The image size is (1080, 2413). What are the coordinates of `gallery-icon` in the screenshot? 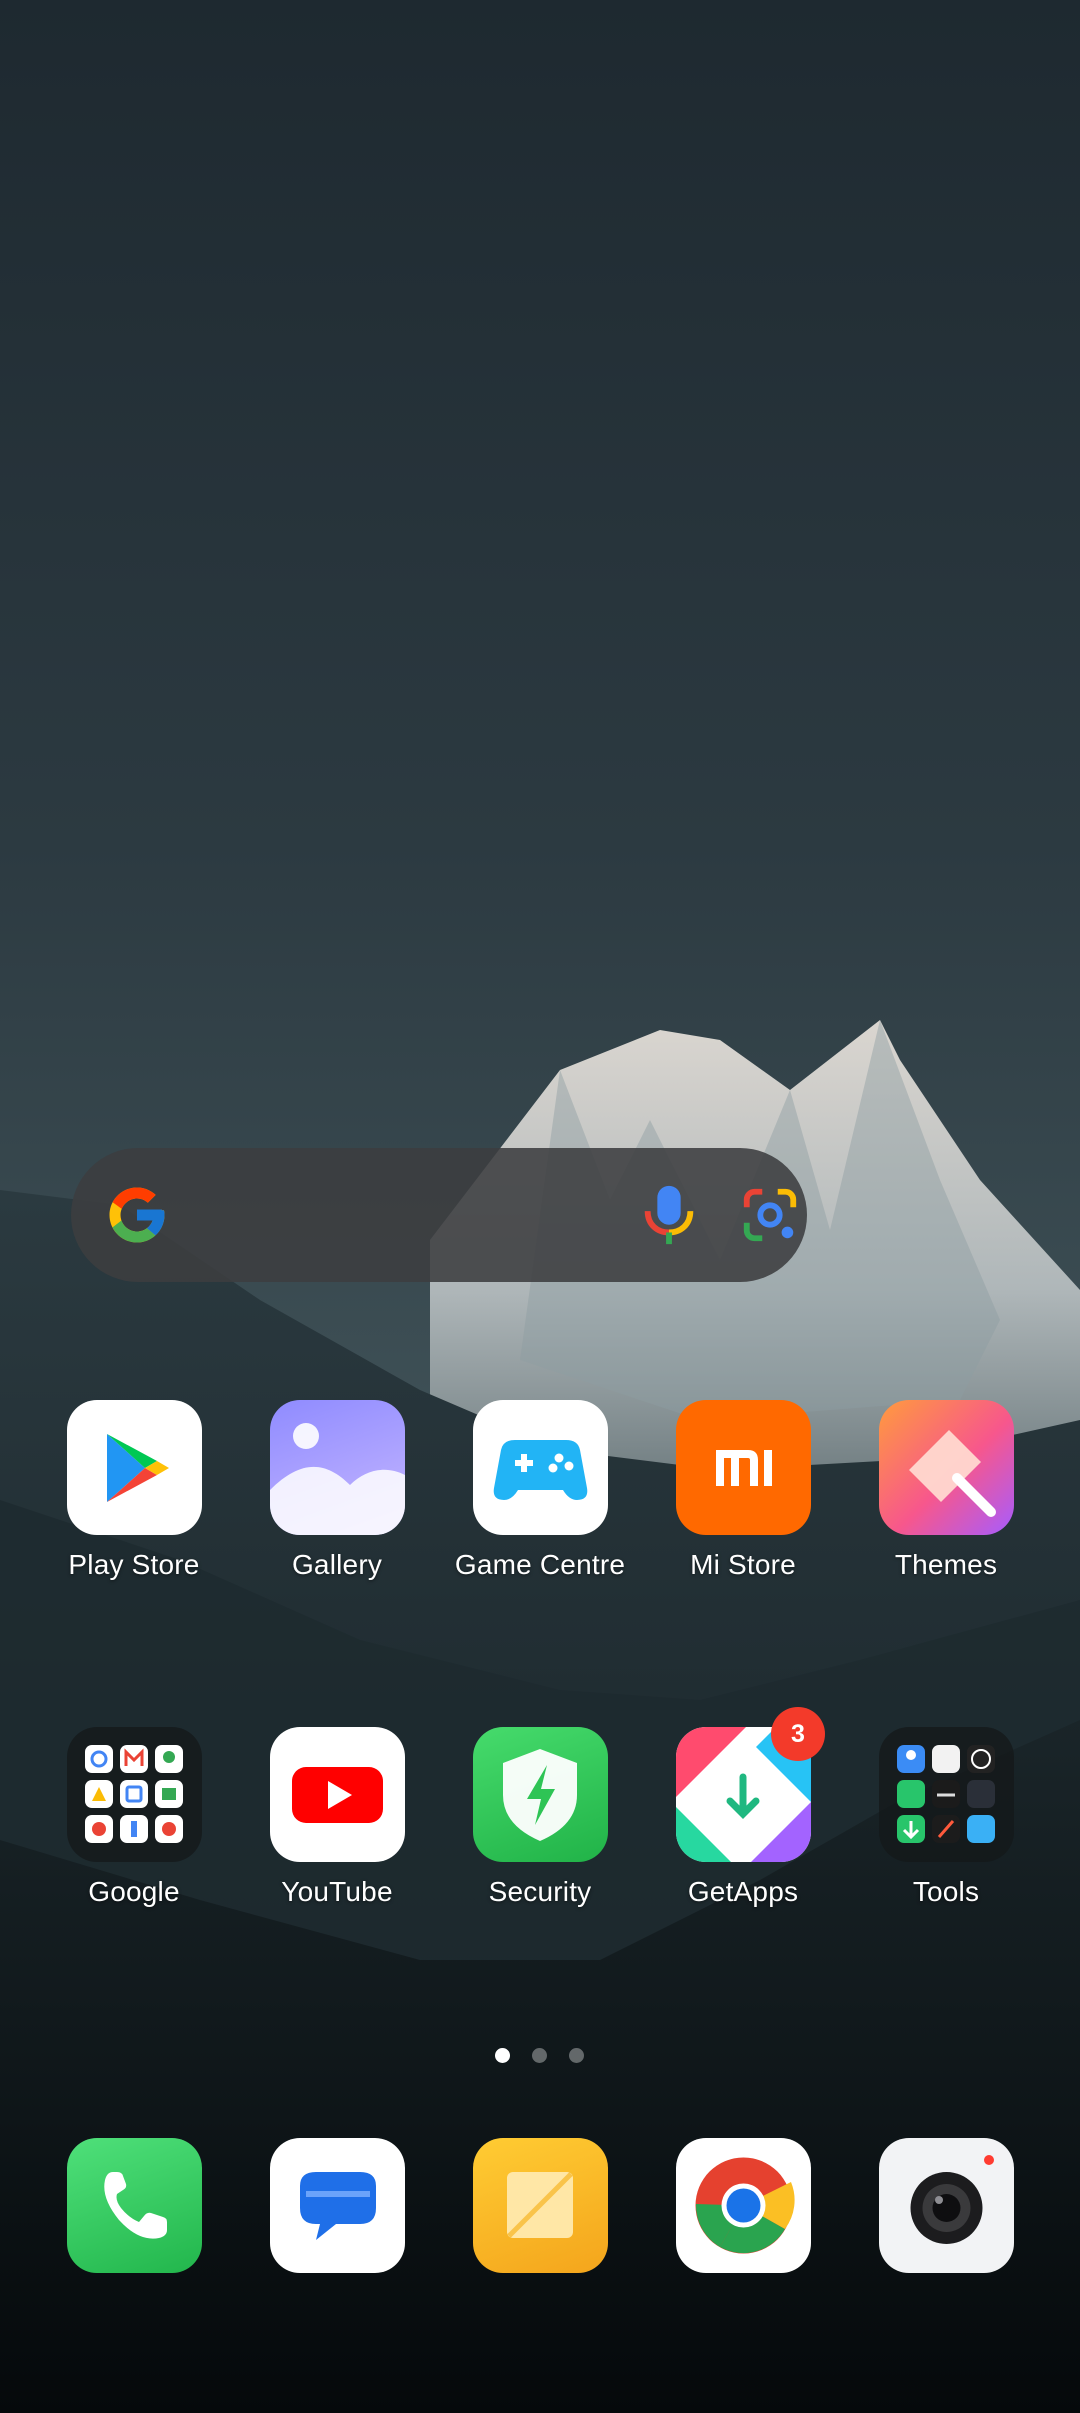 It's located at (337, 1479).